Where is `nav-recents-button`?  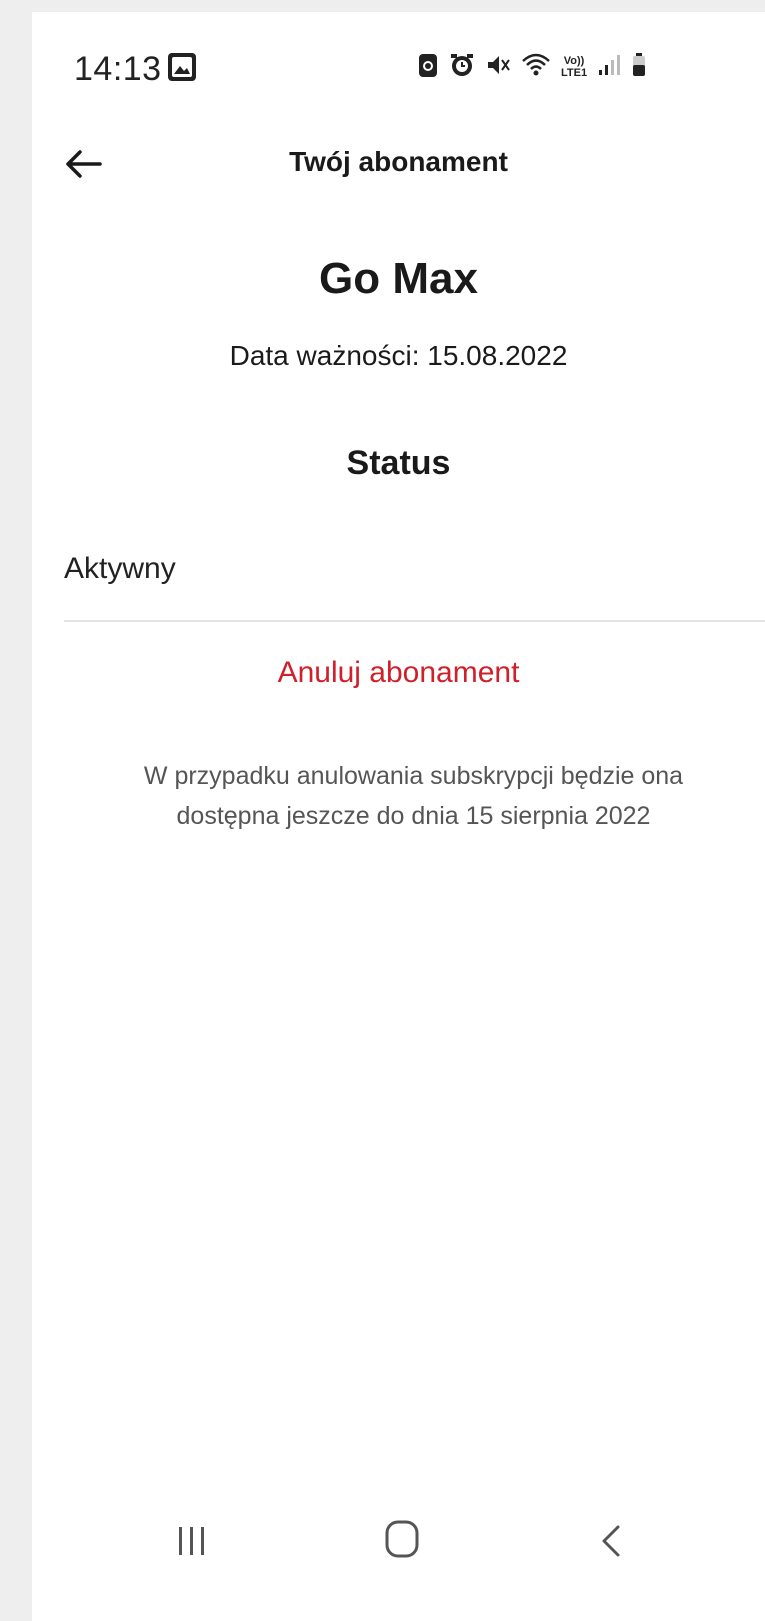 nav-recents-button is located at coordinates (195, 1541).